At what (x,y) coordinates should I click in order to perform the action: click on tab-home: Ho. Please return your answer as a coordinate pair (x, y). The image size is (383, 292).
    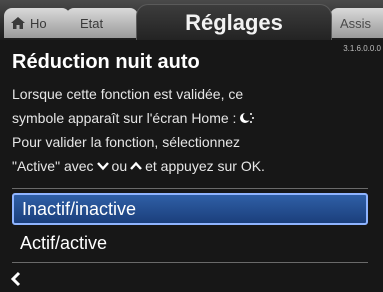
    Looking at the image, I should click on (37, 23).